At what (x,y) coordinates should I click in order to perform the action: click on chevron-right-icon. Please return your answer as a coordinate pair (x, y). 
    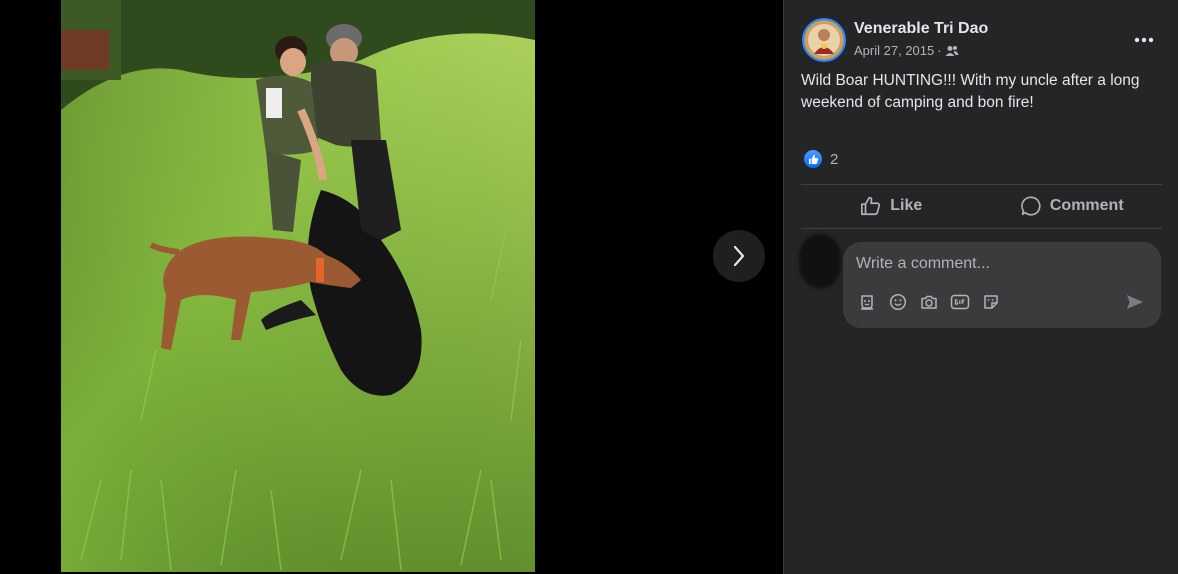
    Looking at the image, I should click on (739, 256).